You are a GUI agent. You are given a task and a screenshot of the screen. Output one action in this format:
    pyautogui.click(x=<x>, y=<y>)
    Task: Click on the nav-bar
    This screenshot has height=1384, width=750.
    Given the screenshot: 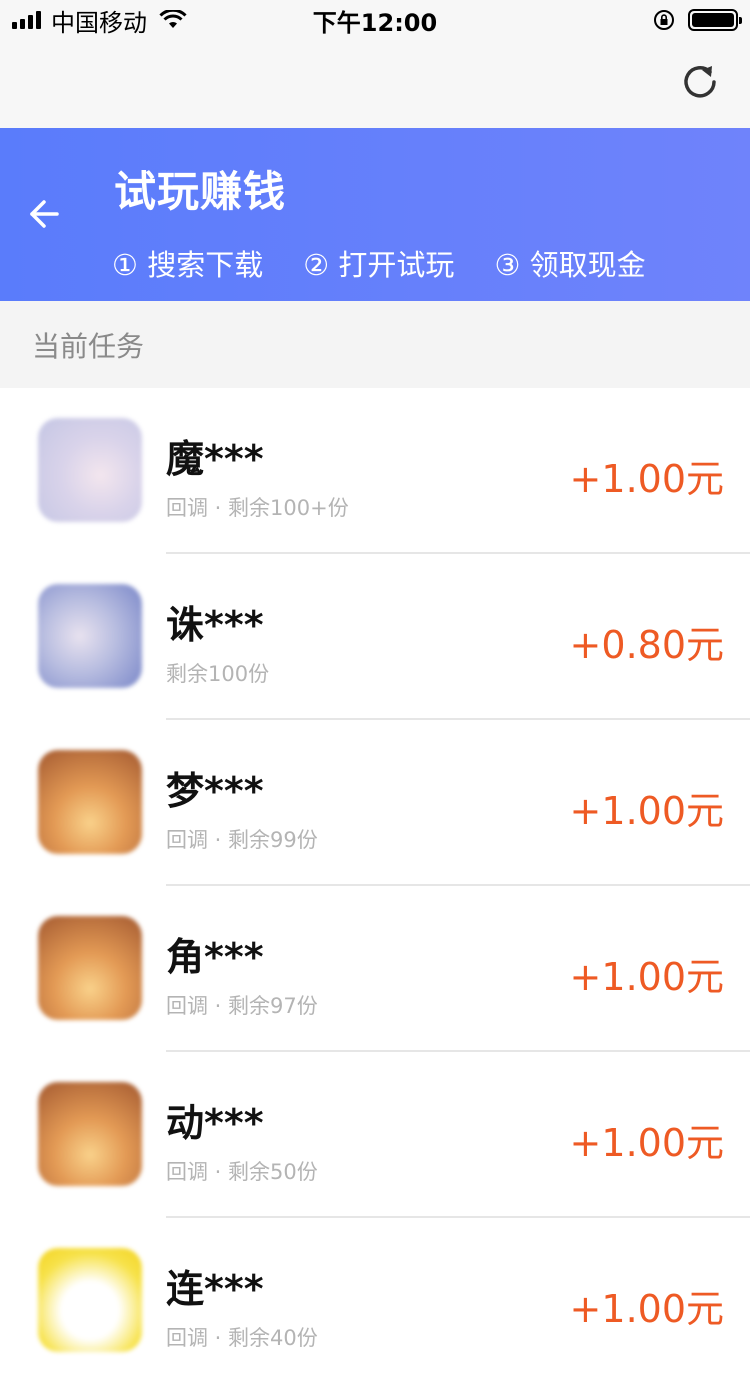 What is the action you would take?
    pyautogui.click(x=375, y=84)
    